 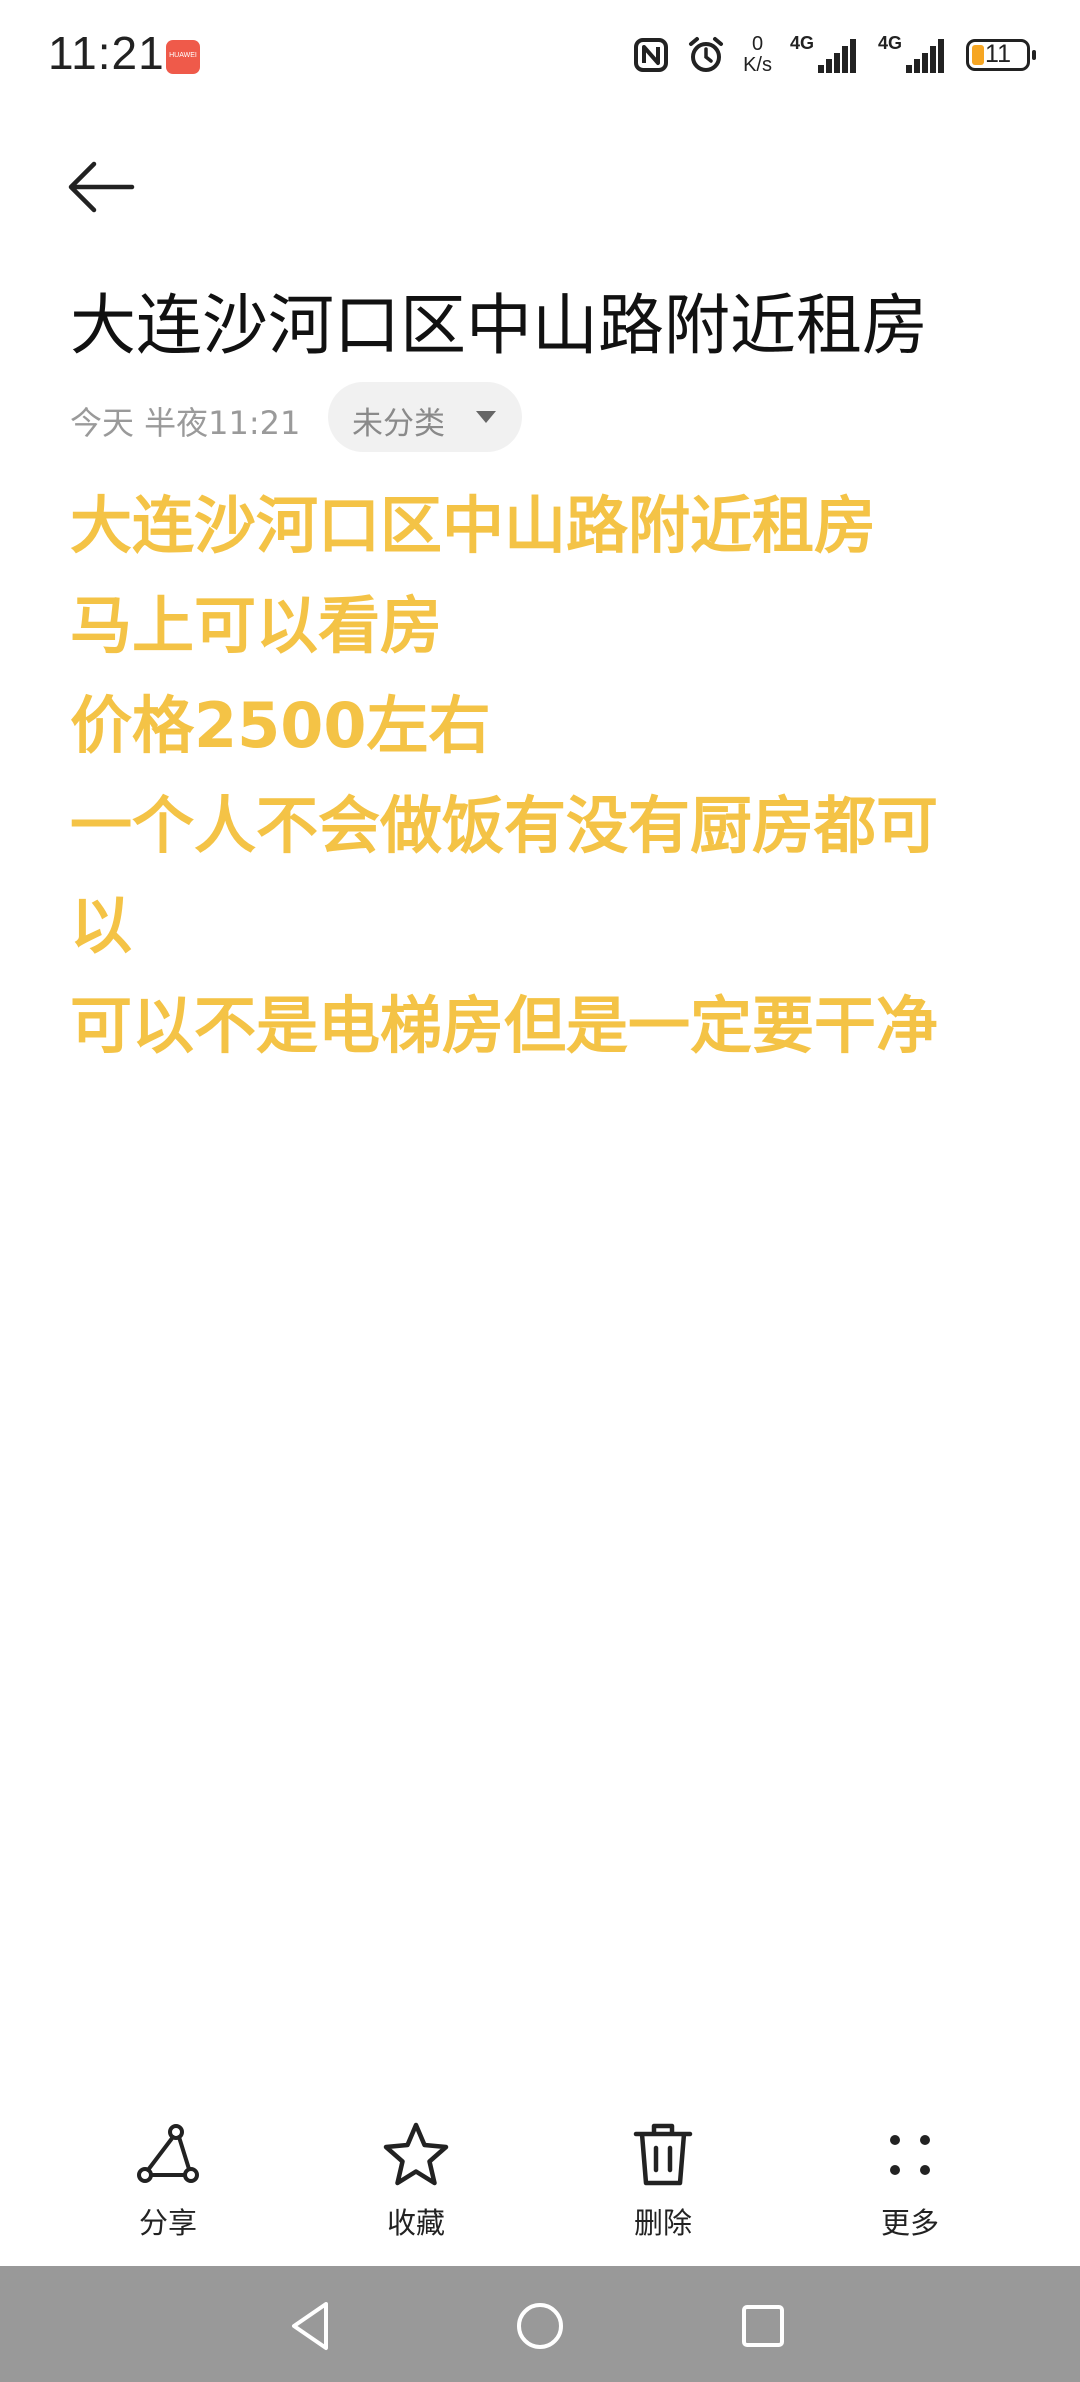 I want to click on system-nav-bar, so click(x=540, y=2324).